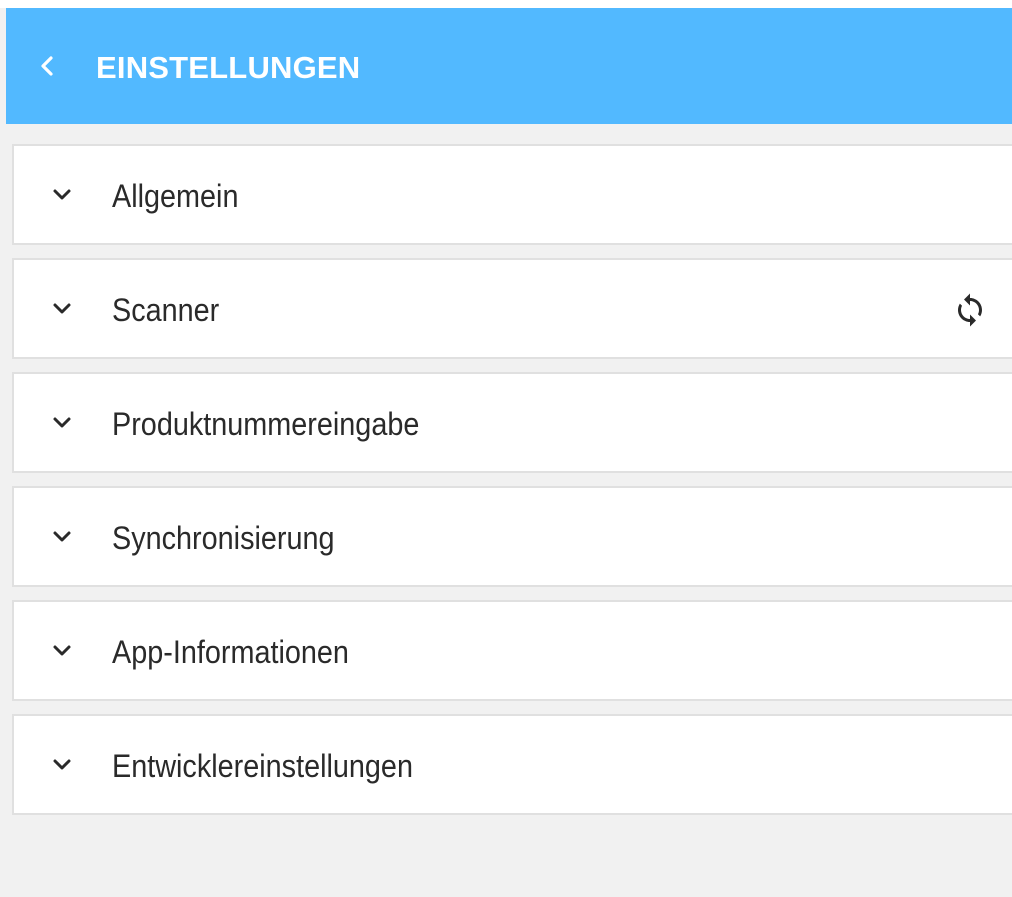  I want to click on section-produktnummereingabe: Produktnummereingabe, so click(512, 422).